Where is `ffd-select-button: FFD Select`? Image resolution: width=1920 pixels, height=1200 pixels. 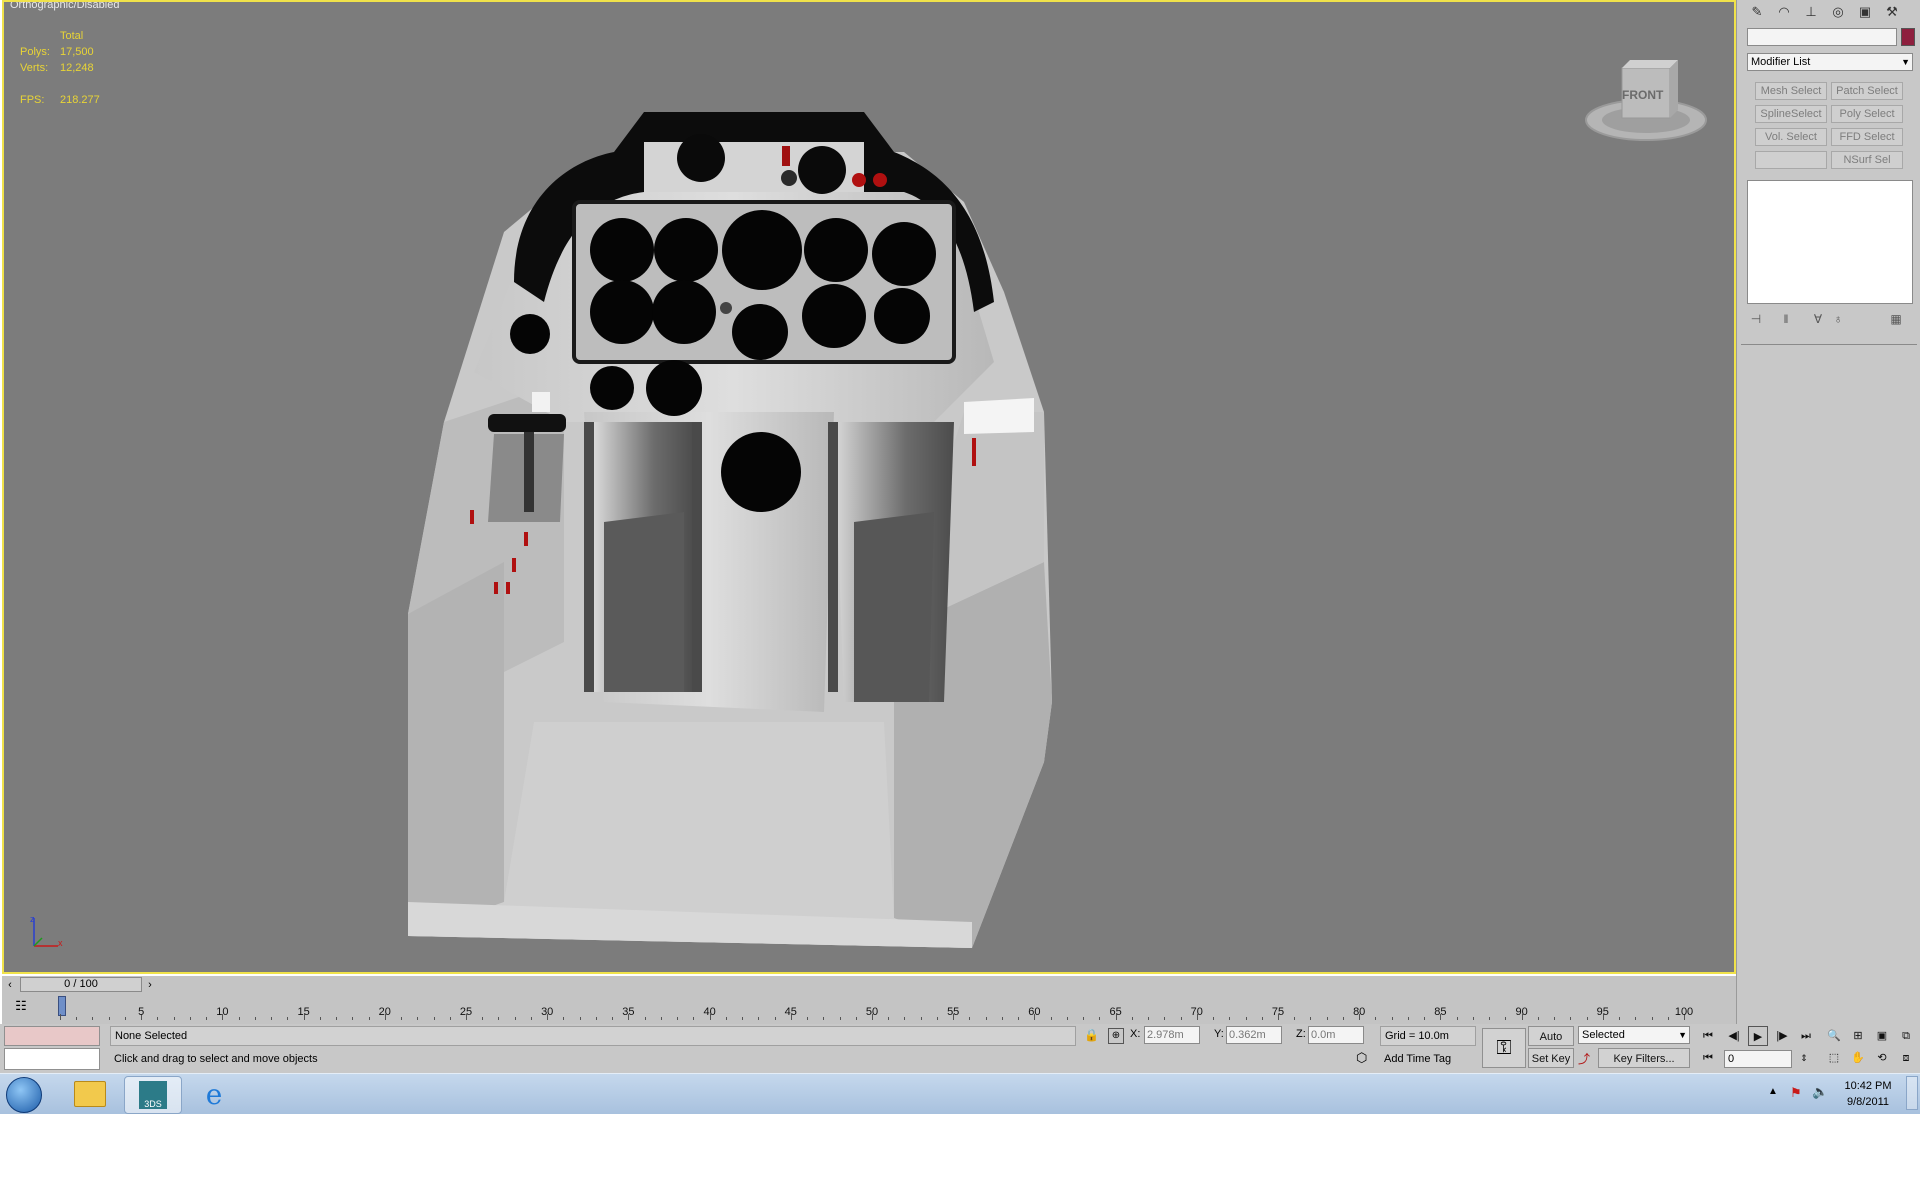 ffd-select-button: FFD Select is located at coordinates (1867, 137).